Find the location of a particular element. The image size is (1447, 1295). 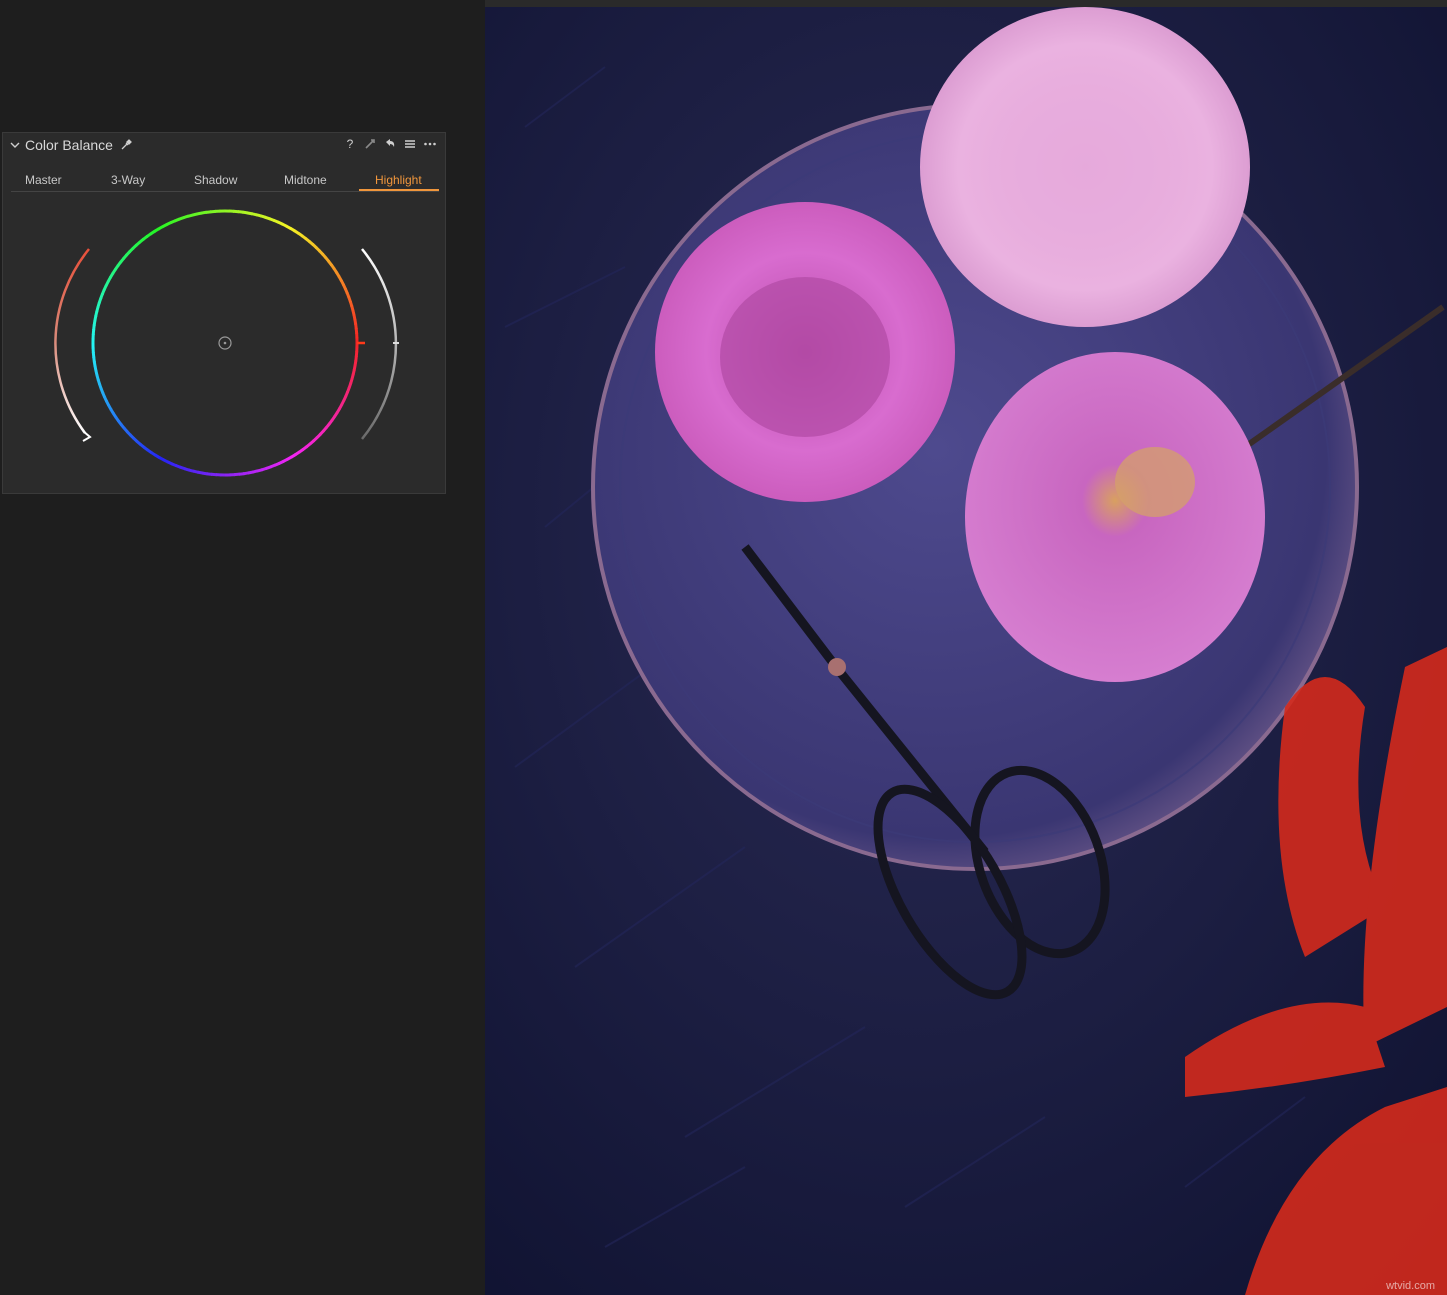

peony-right is located at coordinates (1115, 517).